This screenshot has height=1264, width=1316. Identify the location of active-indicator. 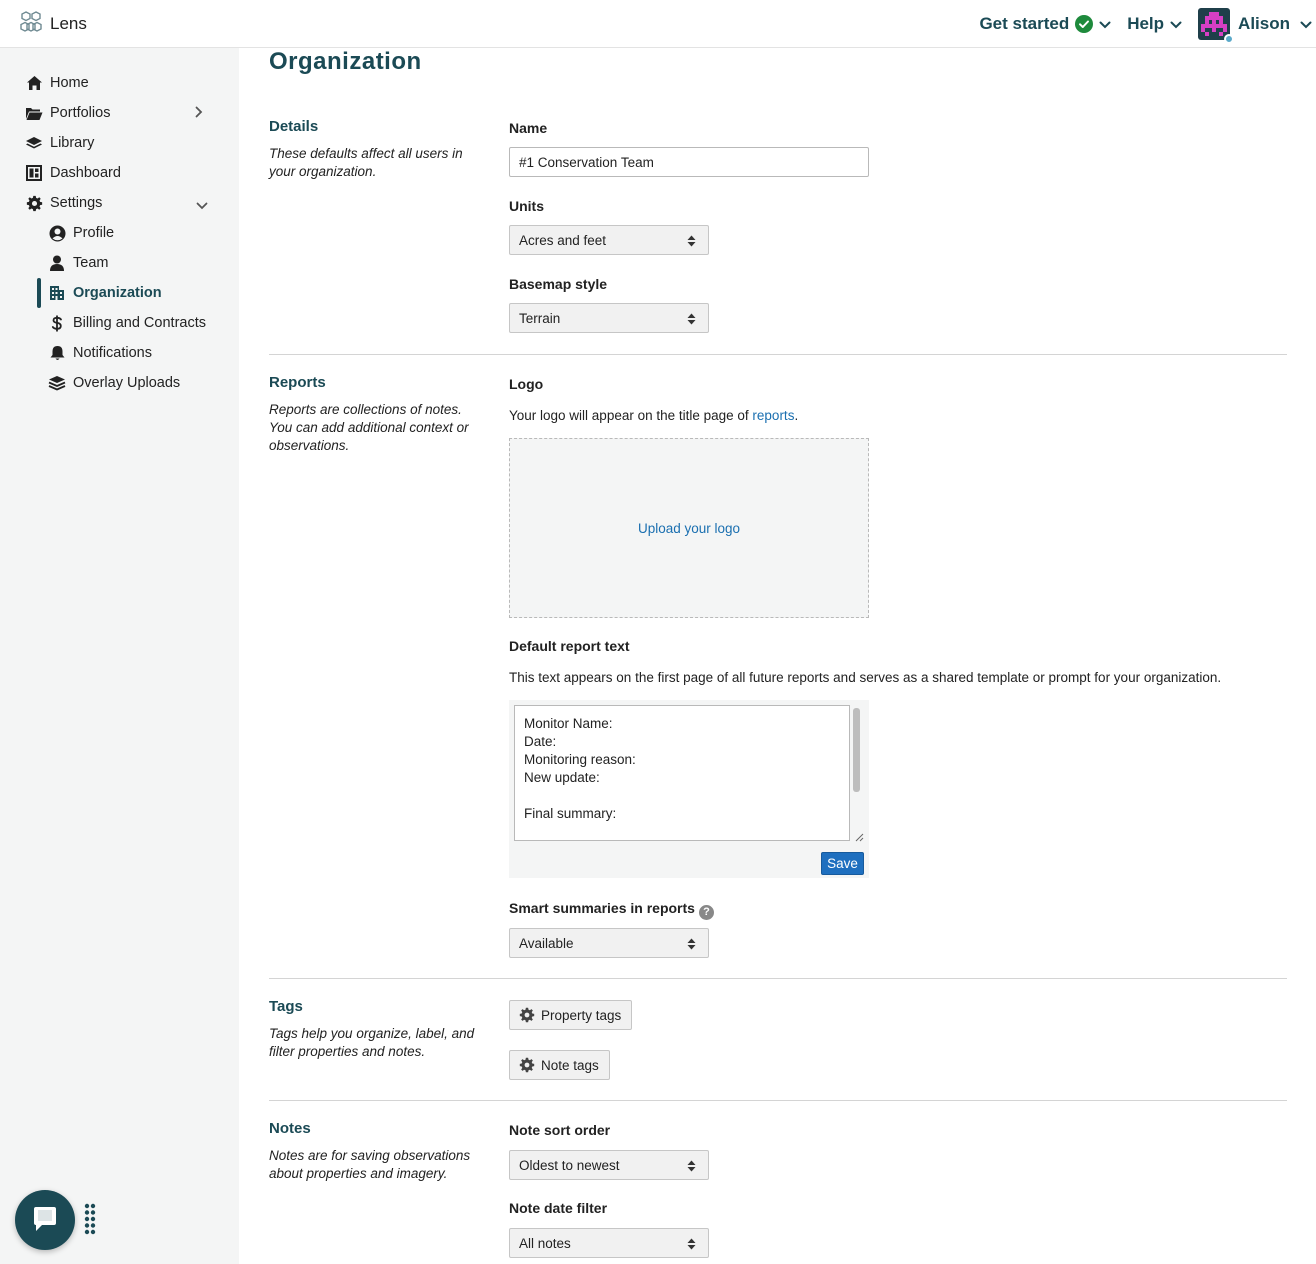
(39, 293).